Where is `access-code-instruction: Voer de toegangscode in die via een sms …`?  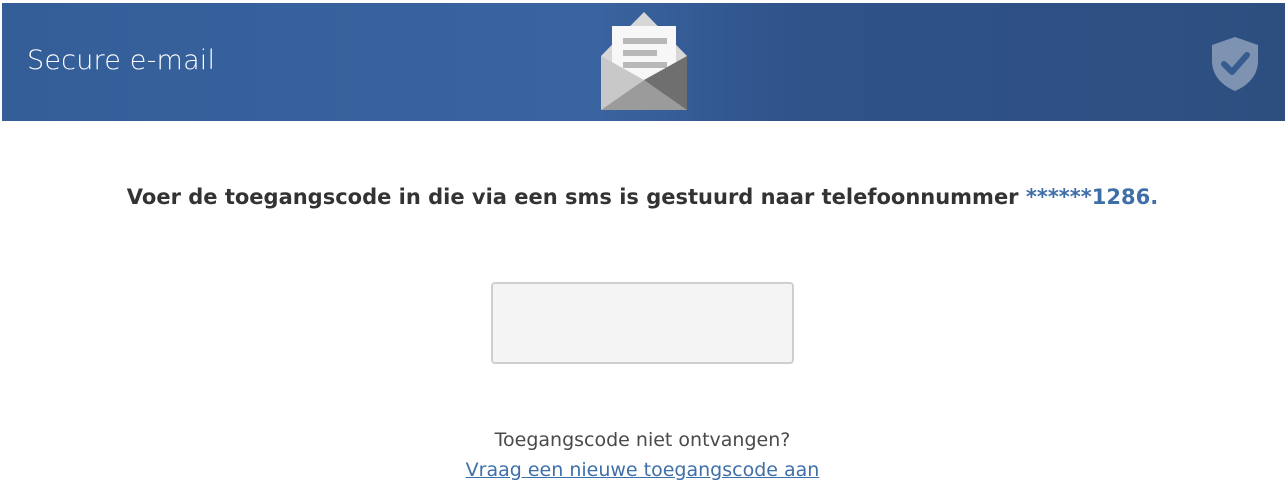 access-code-instruction: Voer de toegangscode in die via een sms … is located at coordinates (642, 197).